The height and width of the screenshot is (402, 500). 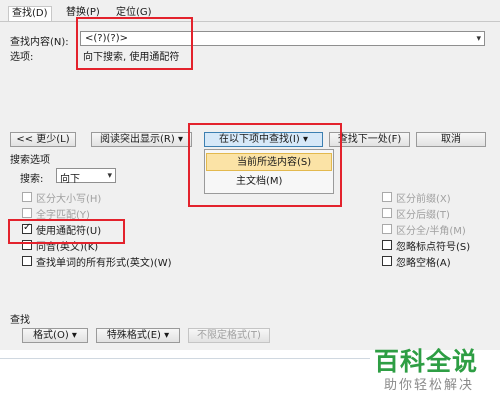 I want to click on no-formatting-button: 不限定格式(T), so click(x=229, y=335).